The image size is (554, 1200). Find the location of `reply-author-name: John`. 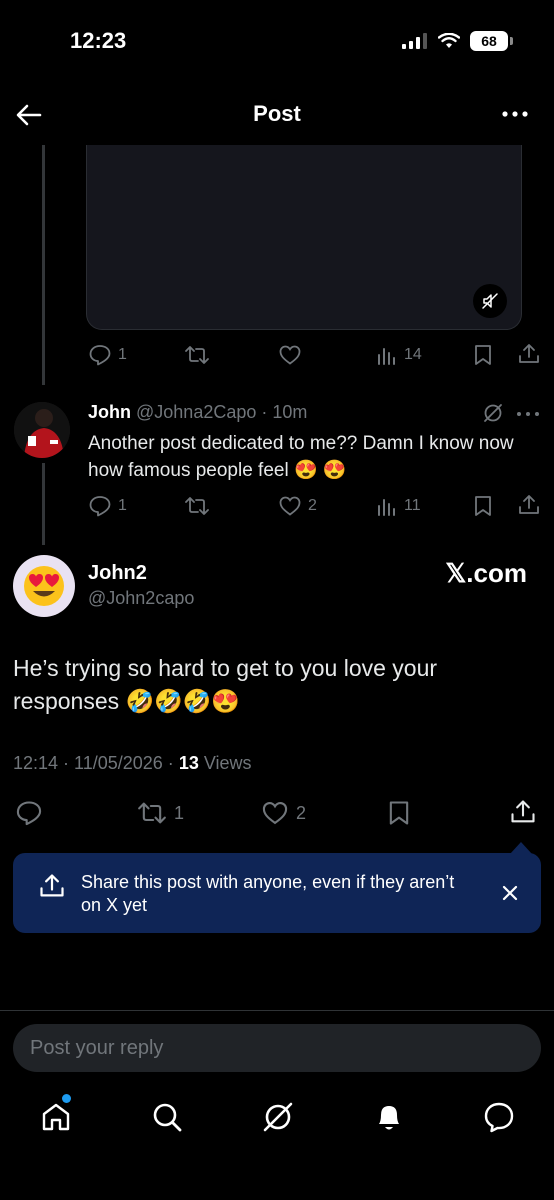

reply-author-name: John is located at coordinates (109, 412).